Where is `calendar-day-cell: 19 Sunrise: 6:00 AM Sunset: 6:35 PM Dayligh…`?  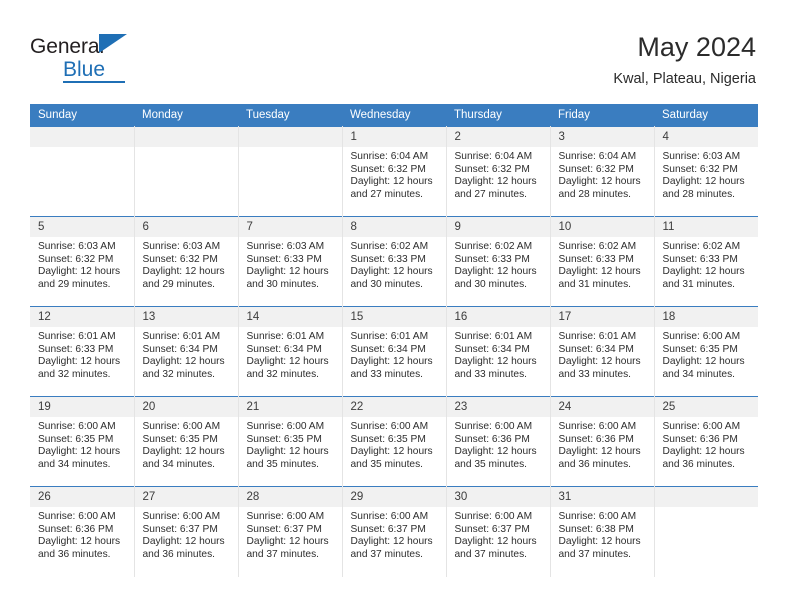 calendar-day-cell: 19 Sunrise: 6:00 AM Sunset: 6:35 PM Dayligh… is located at coordinates (82, 441).